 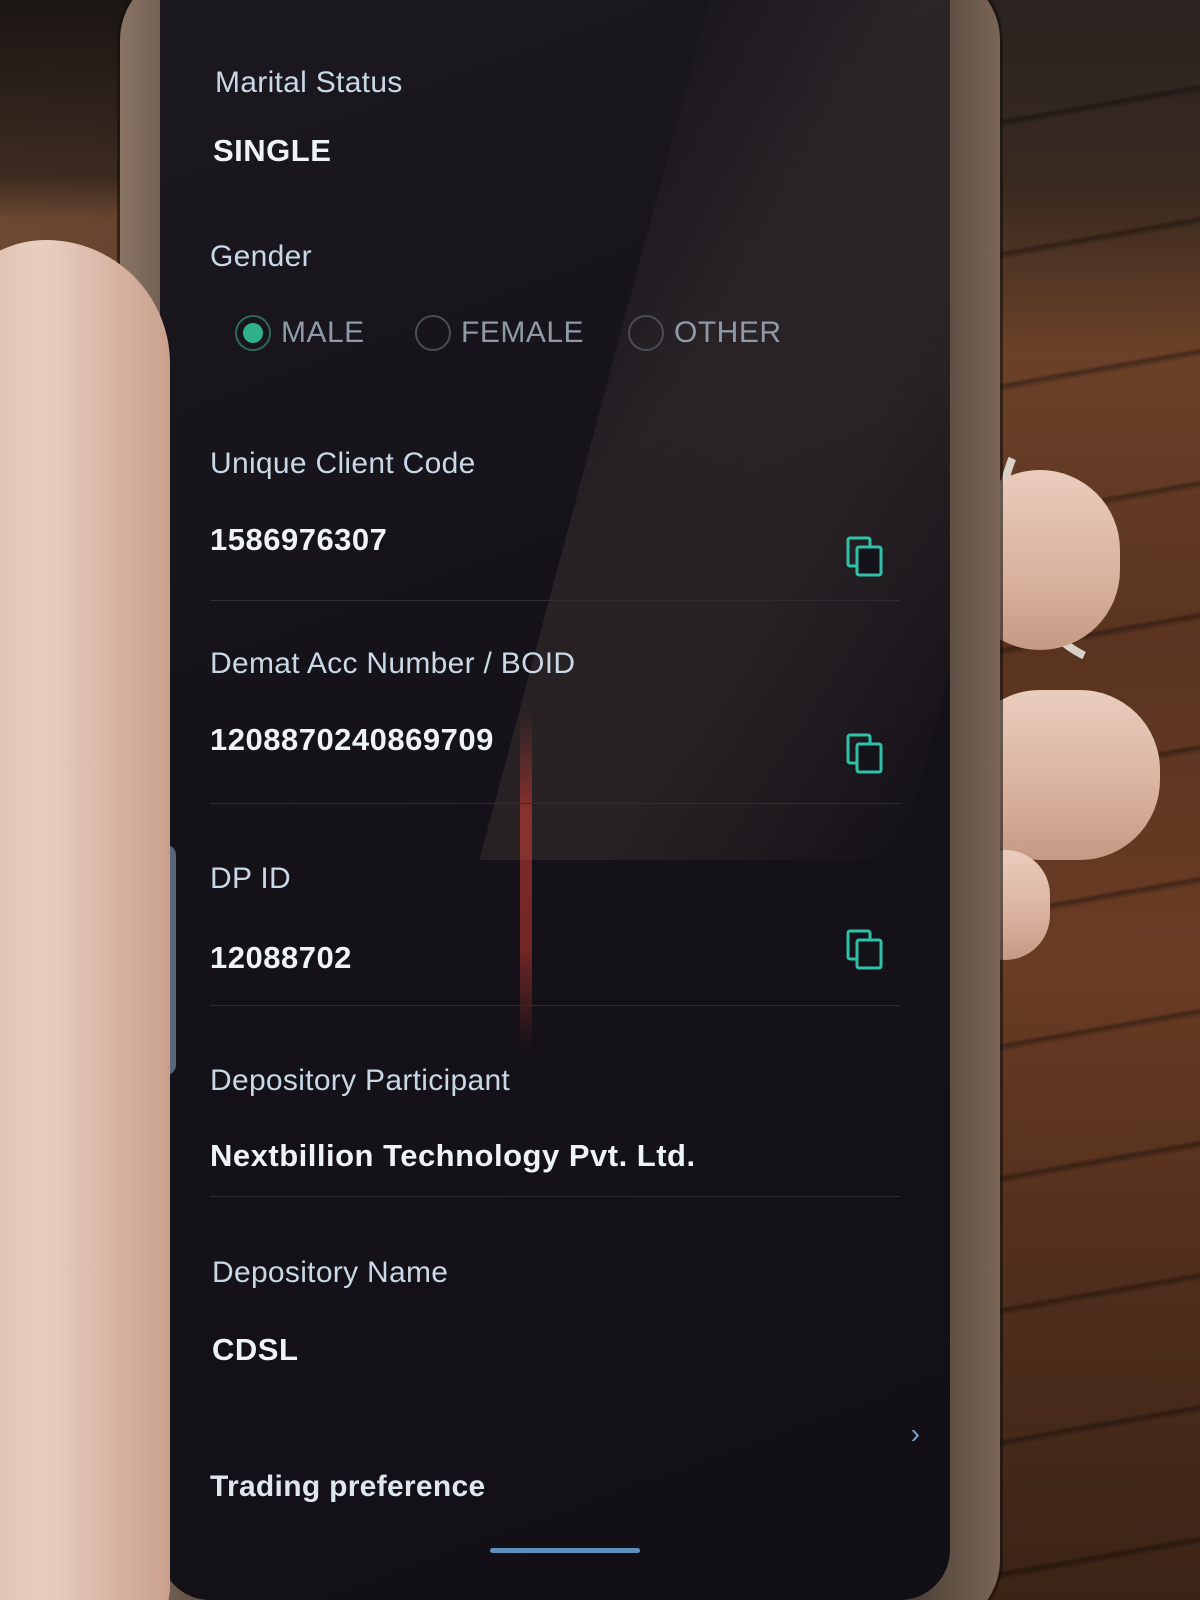 What do you see at coordinates (261, 256) in the screenshot?
I see `gender-label: Gender` at bounding box center [261, 256].